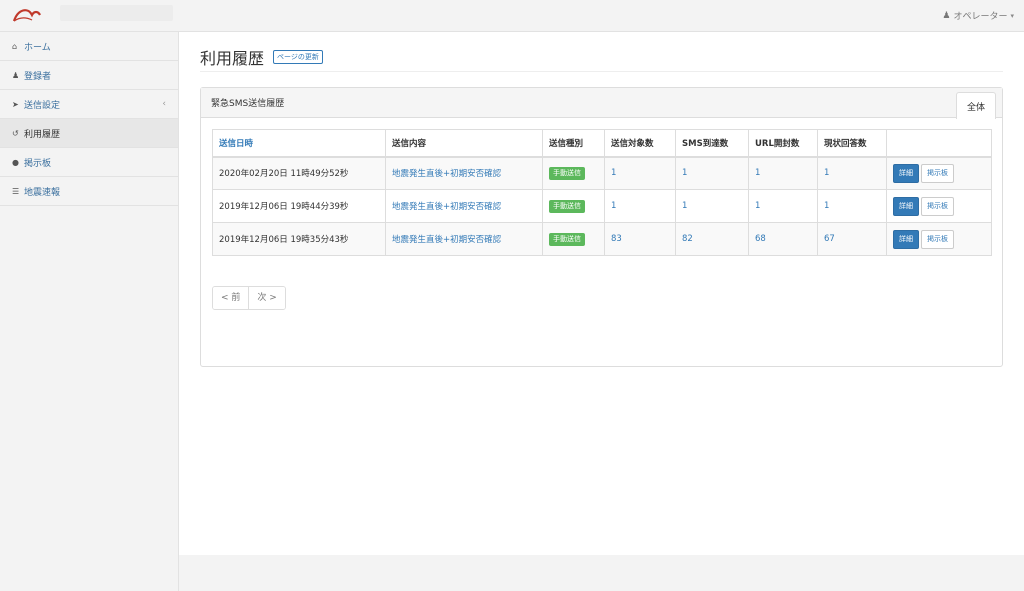 The image size is (1024, 591). I want to click on panel-heading: 緊急SMS送信履歴 全体, so click(601, 103).